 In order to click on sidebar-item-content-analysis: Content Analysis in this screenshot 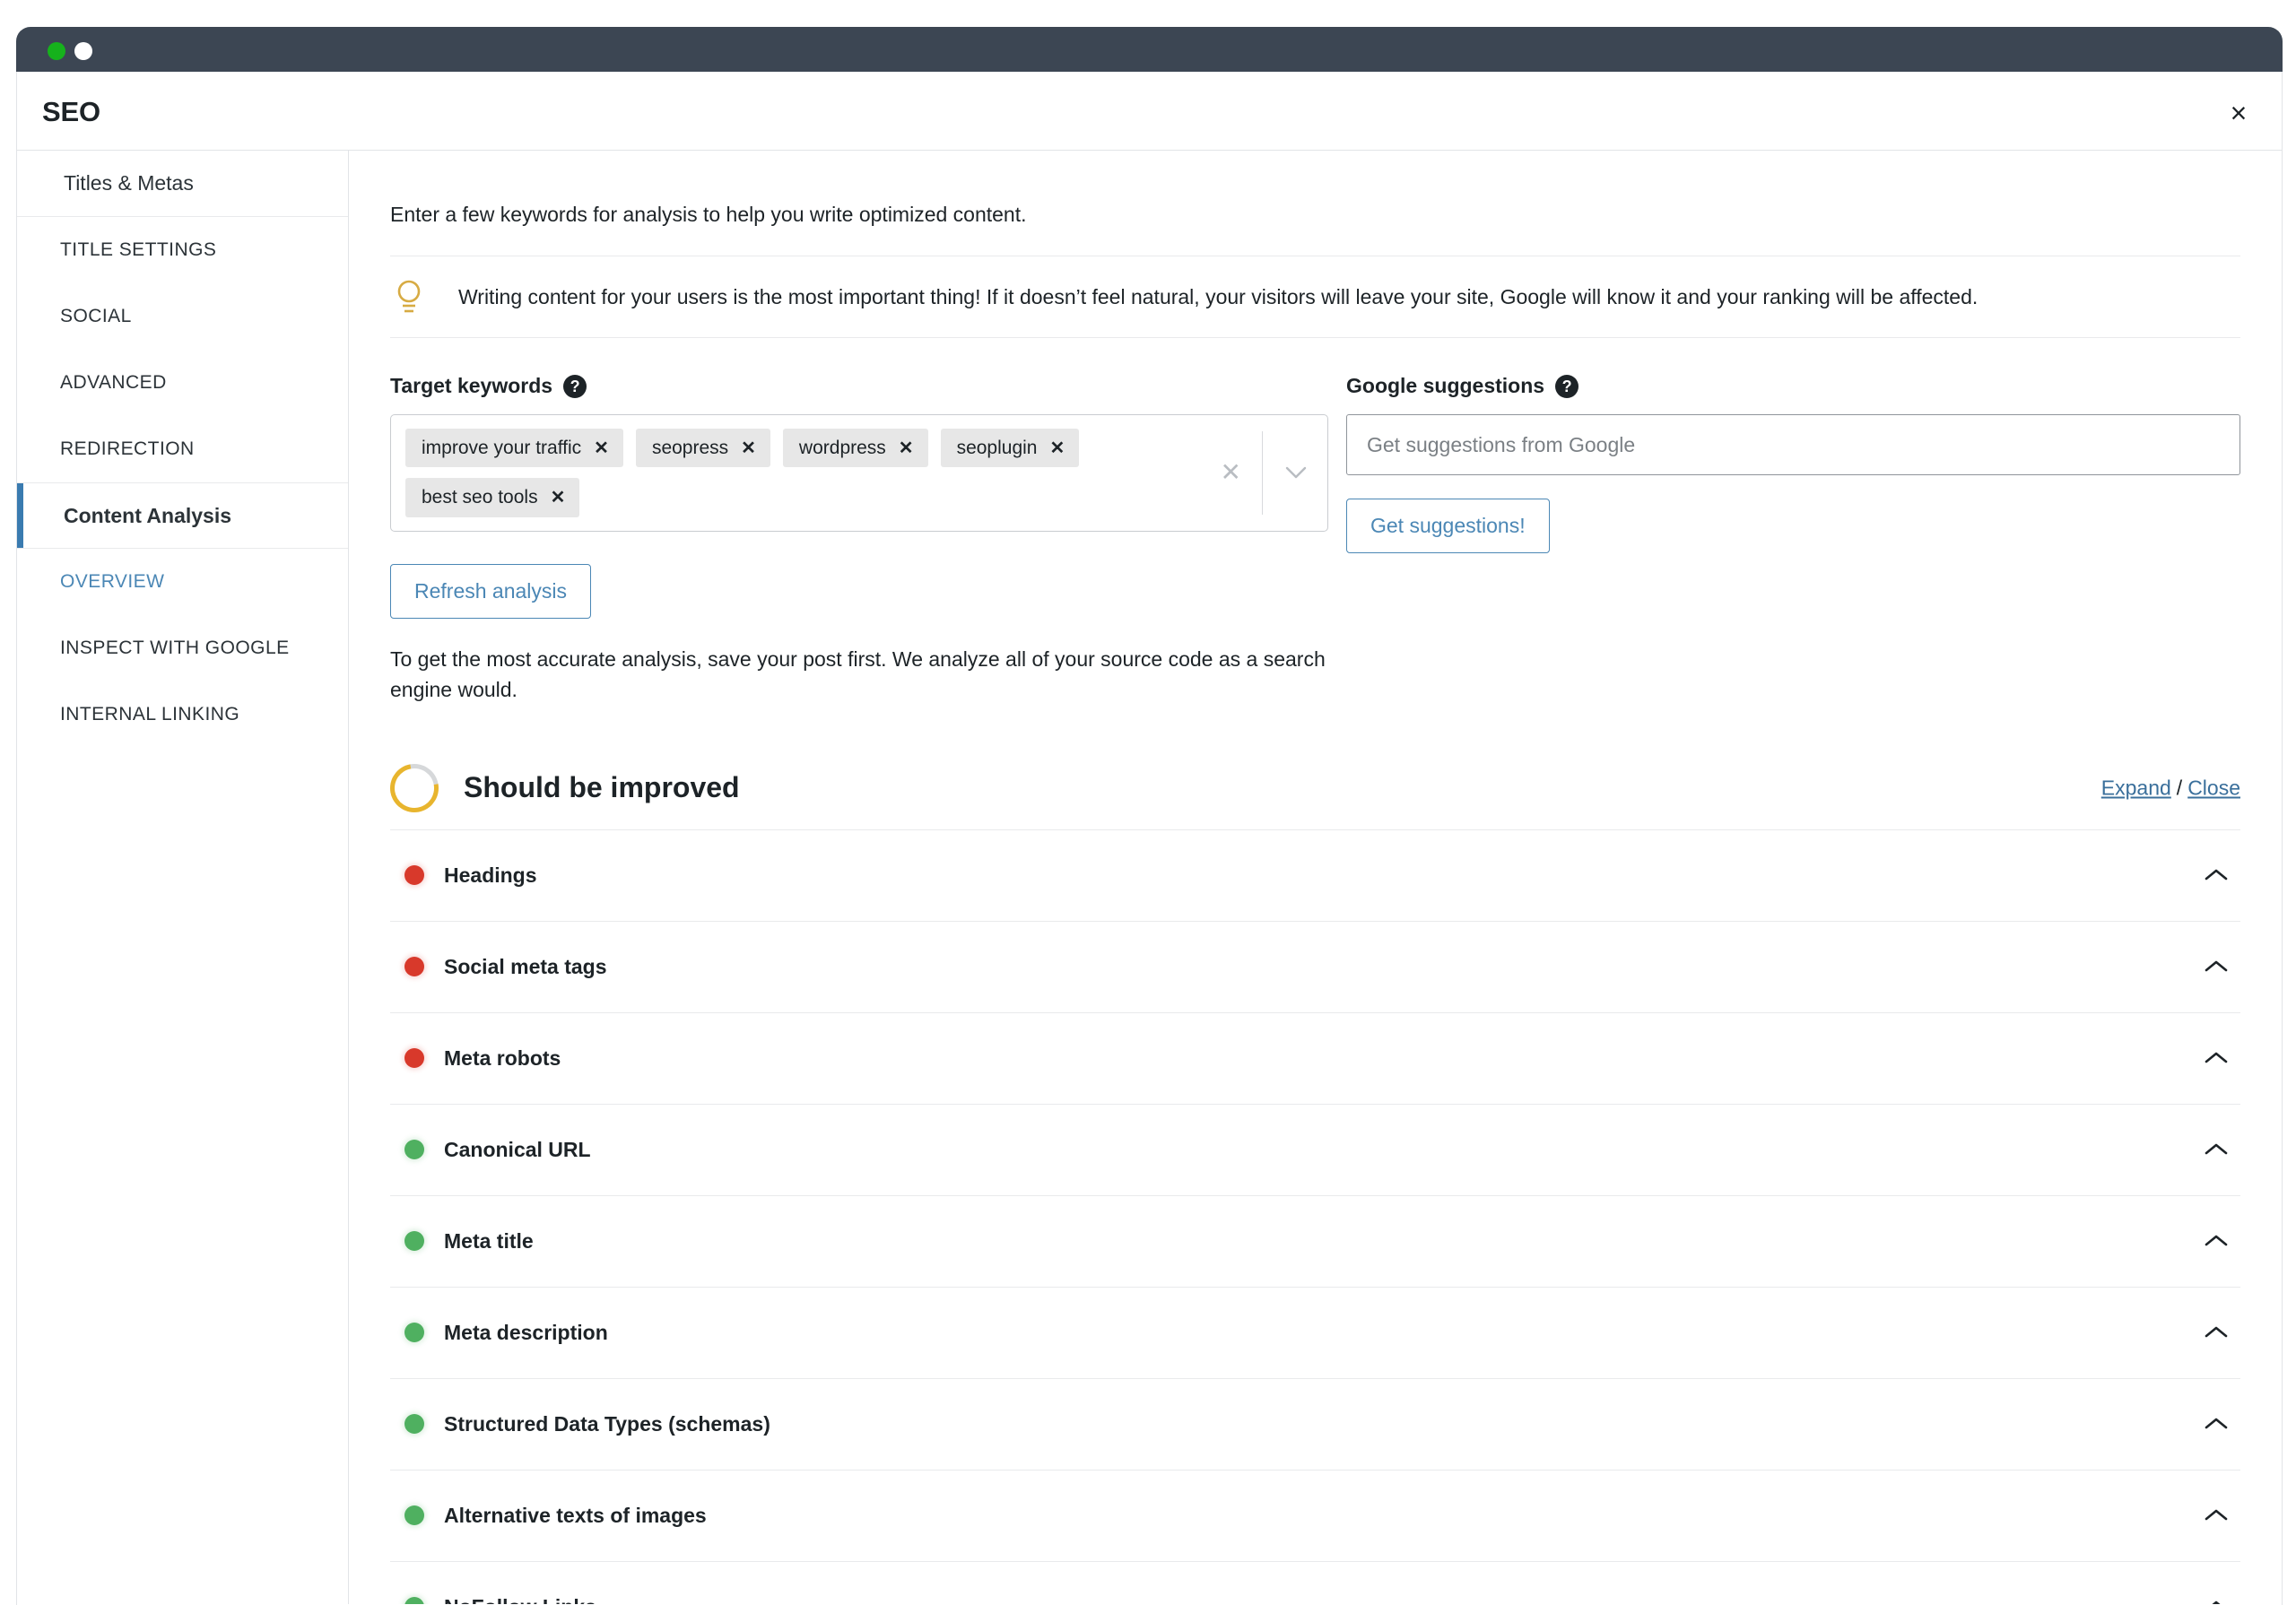, I will do `click(182, 515)`.